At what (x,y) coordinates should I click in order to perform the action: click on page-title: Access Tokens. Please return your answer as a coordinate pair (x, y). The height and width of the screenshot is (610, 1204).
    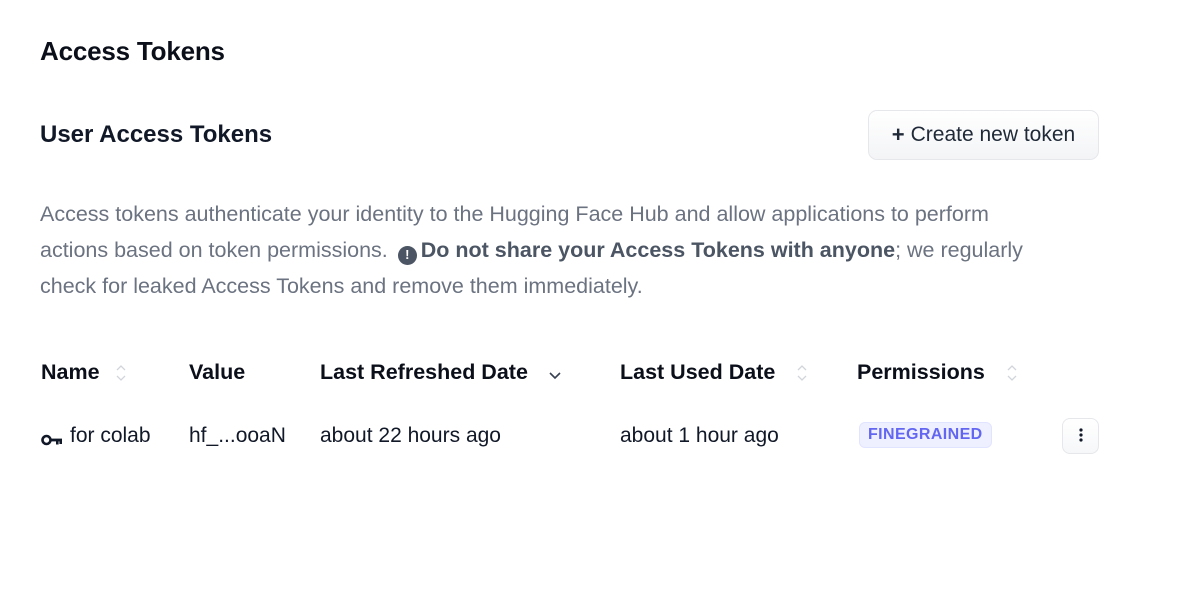
    Looking at the image, I should click on (132, 51).